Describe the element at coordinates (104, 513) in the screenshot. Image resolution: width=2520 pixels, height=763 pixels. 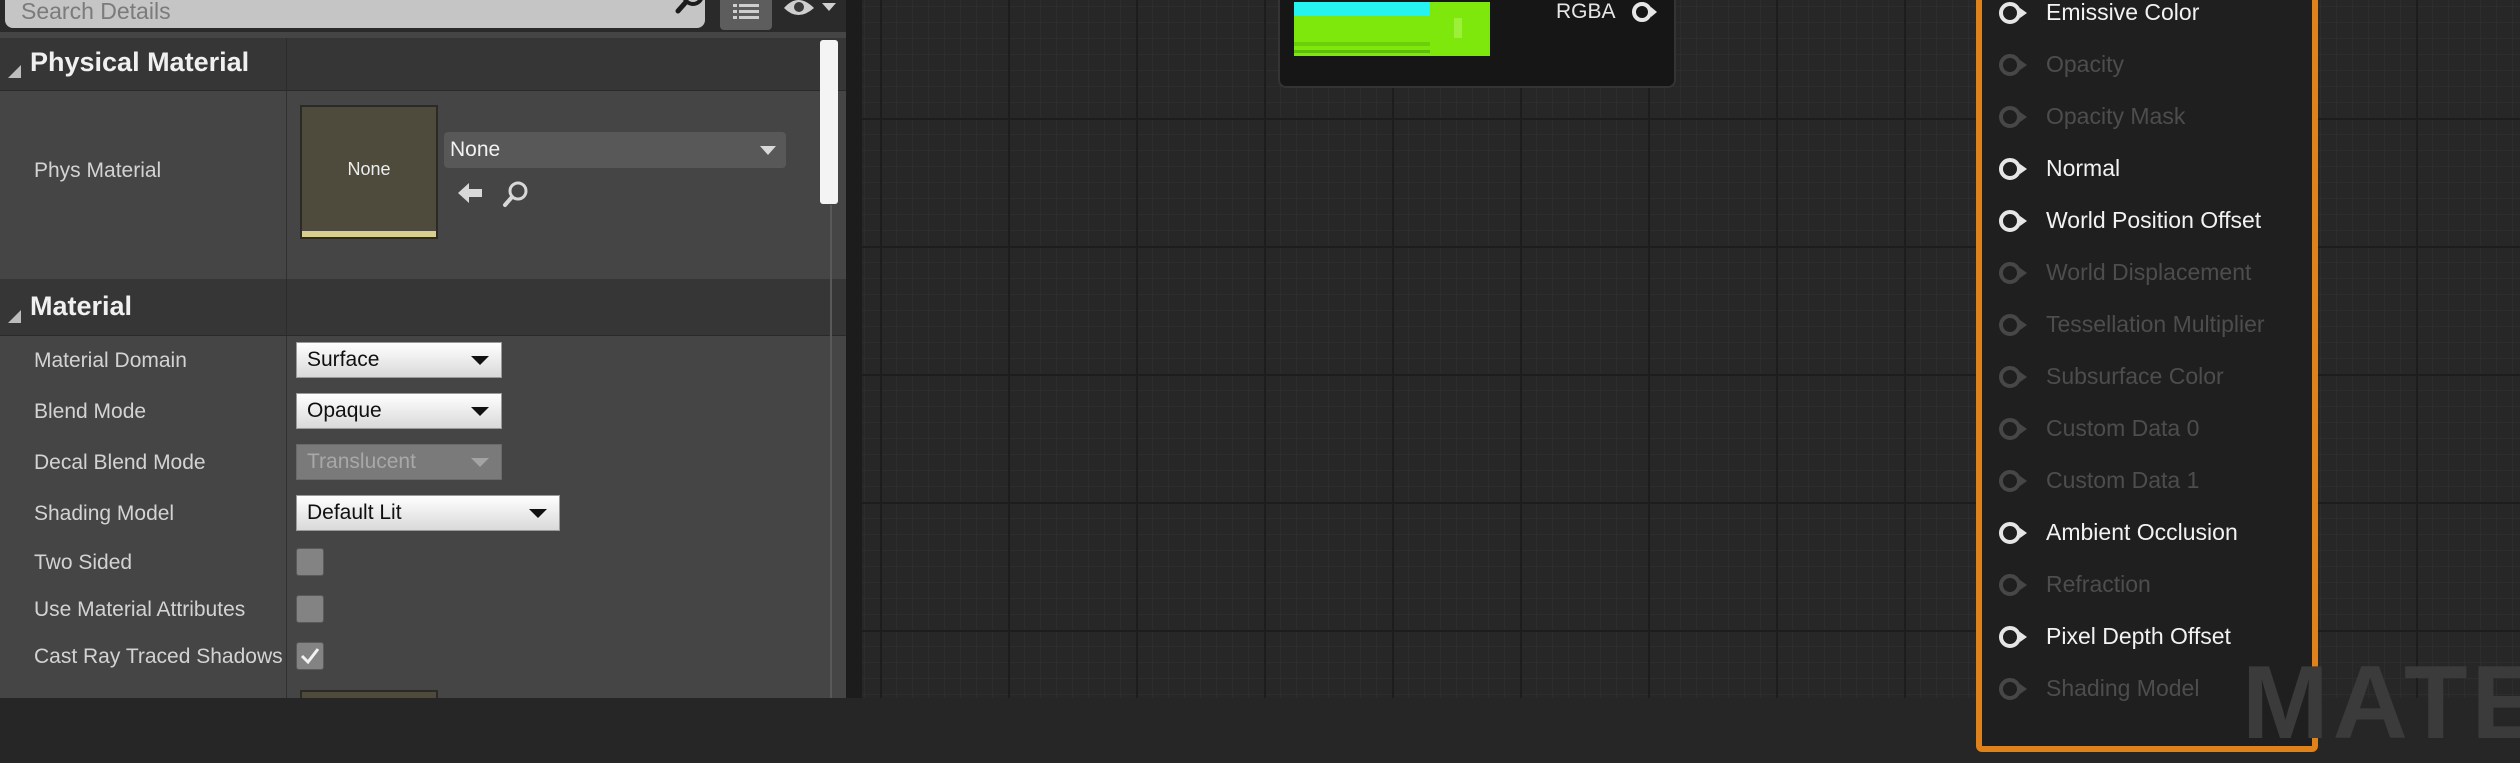
I see `shading-model-label: Shading Model` at that location.